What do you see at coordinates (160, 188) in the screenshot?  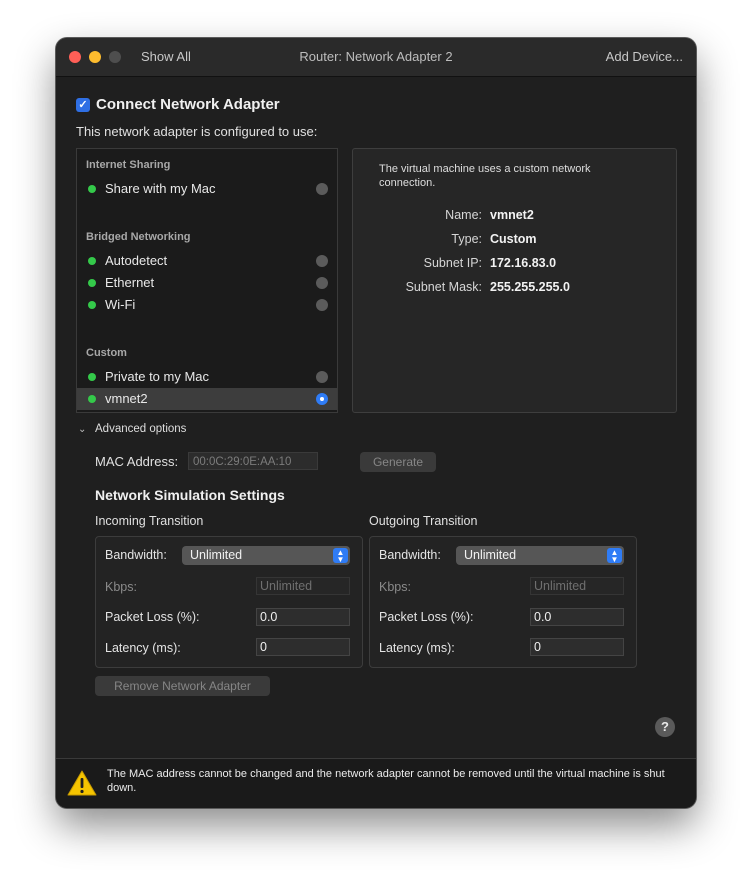 I see `list-item-label: Share with my Mac` at bounding box center [160, 188].